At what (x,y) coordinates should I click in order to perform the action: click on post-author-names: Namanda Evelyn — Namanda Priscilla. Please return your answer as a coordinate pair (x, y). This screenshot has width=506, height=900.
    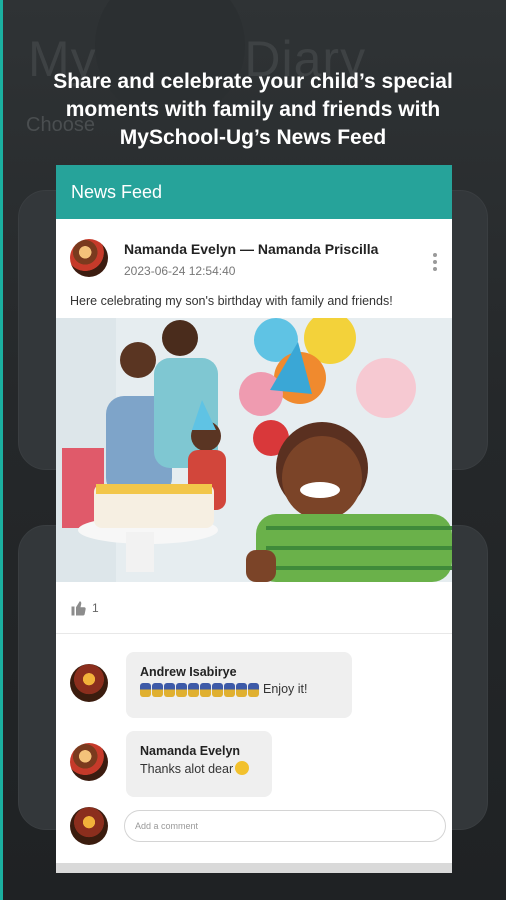
    Looking at the image, I should click on (251, 249).